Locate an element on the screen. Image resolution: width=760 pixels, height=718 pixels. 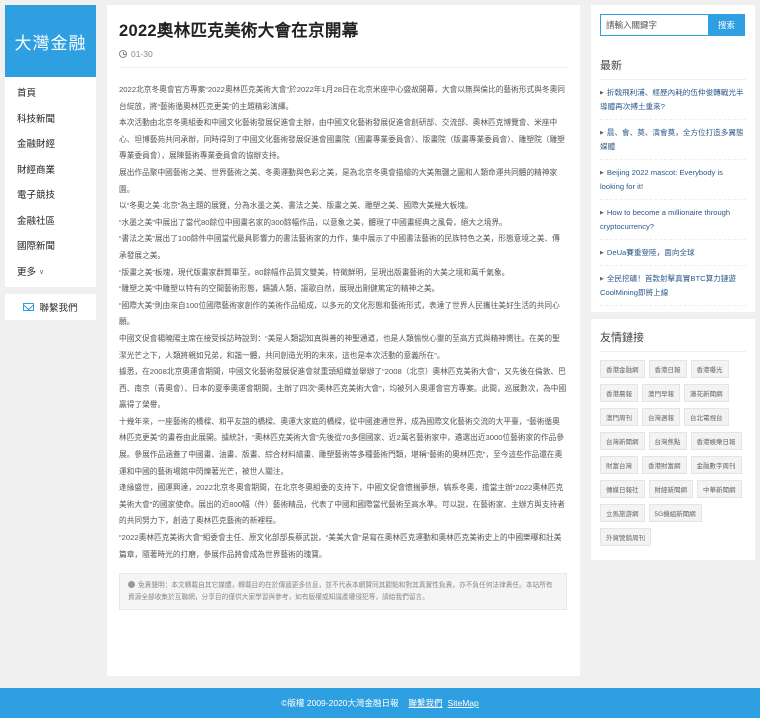
chevron-down-icon: ∨ is located at coordinates (42, 272).